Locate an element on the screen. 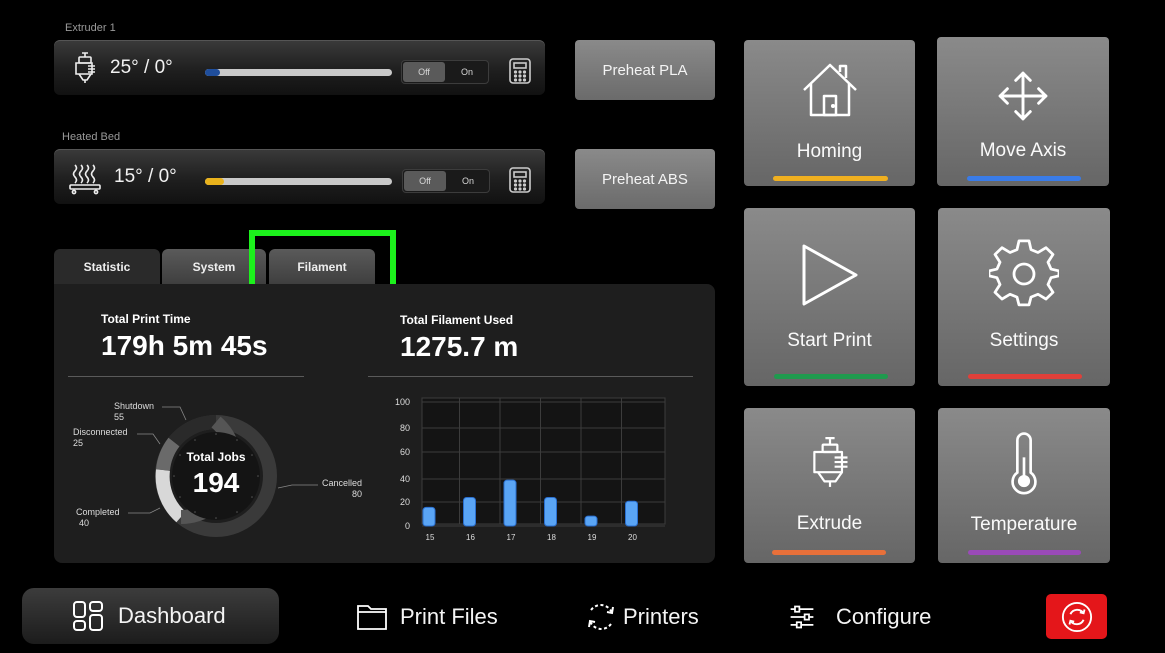 This screenshot has width=1165, height=653. nav-printers: Printers is located at coordinates (642, 617).